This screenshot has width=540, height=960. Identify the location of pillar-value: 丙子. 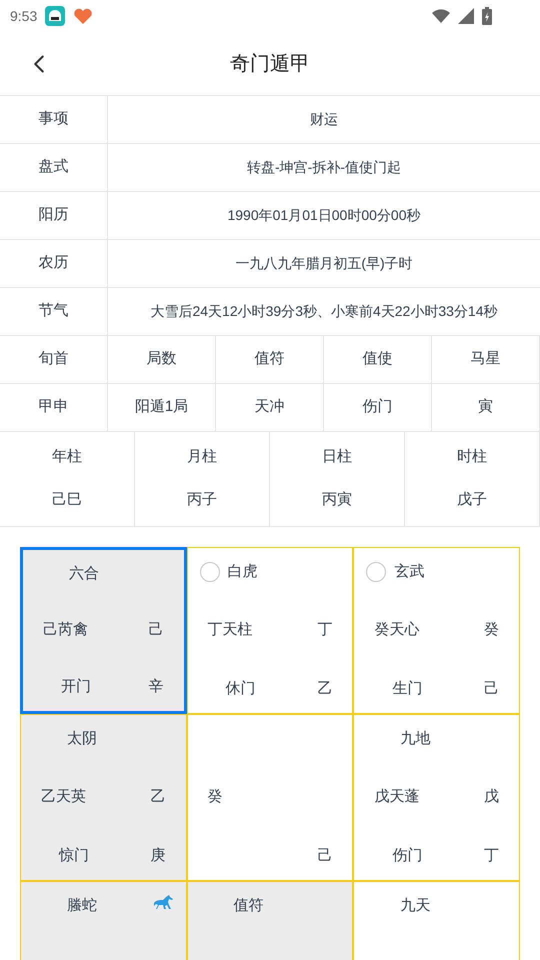
(202, 500).